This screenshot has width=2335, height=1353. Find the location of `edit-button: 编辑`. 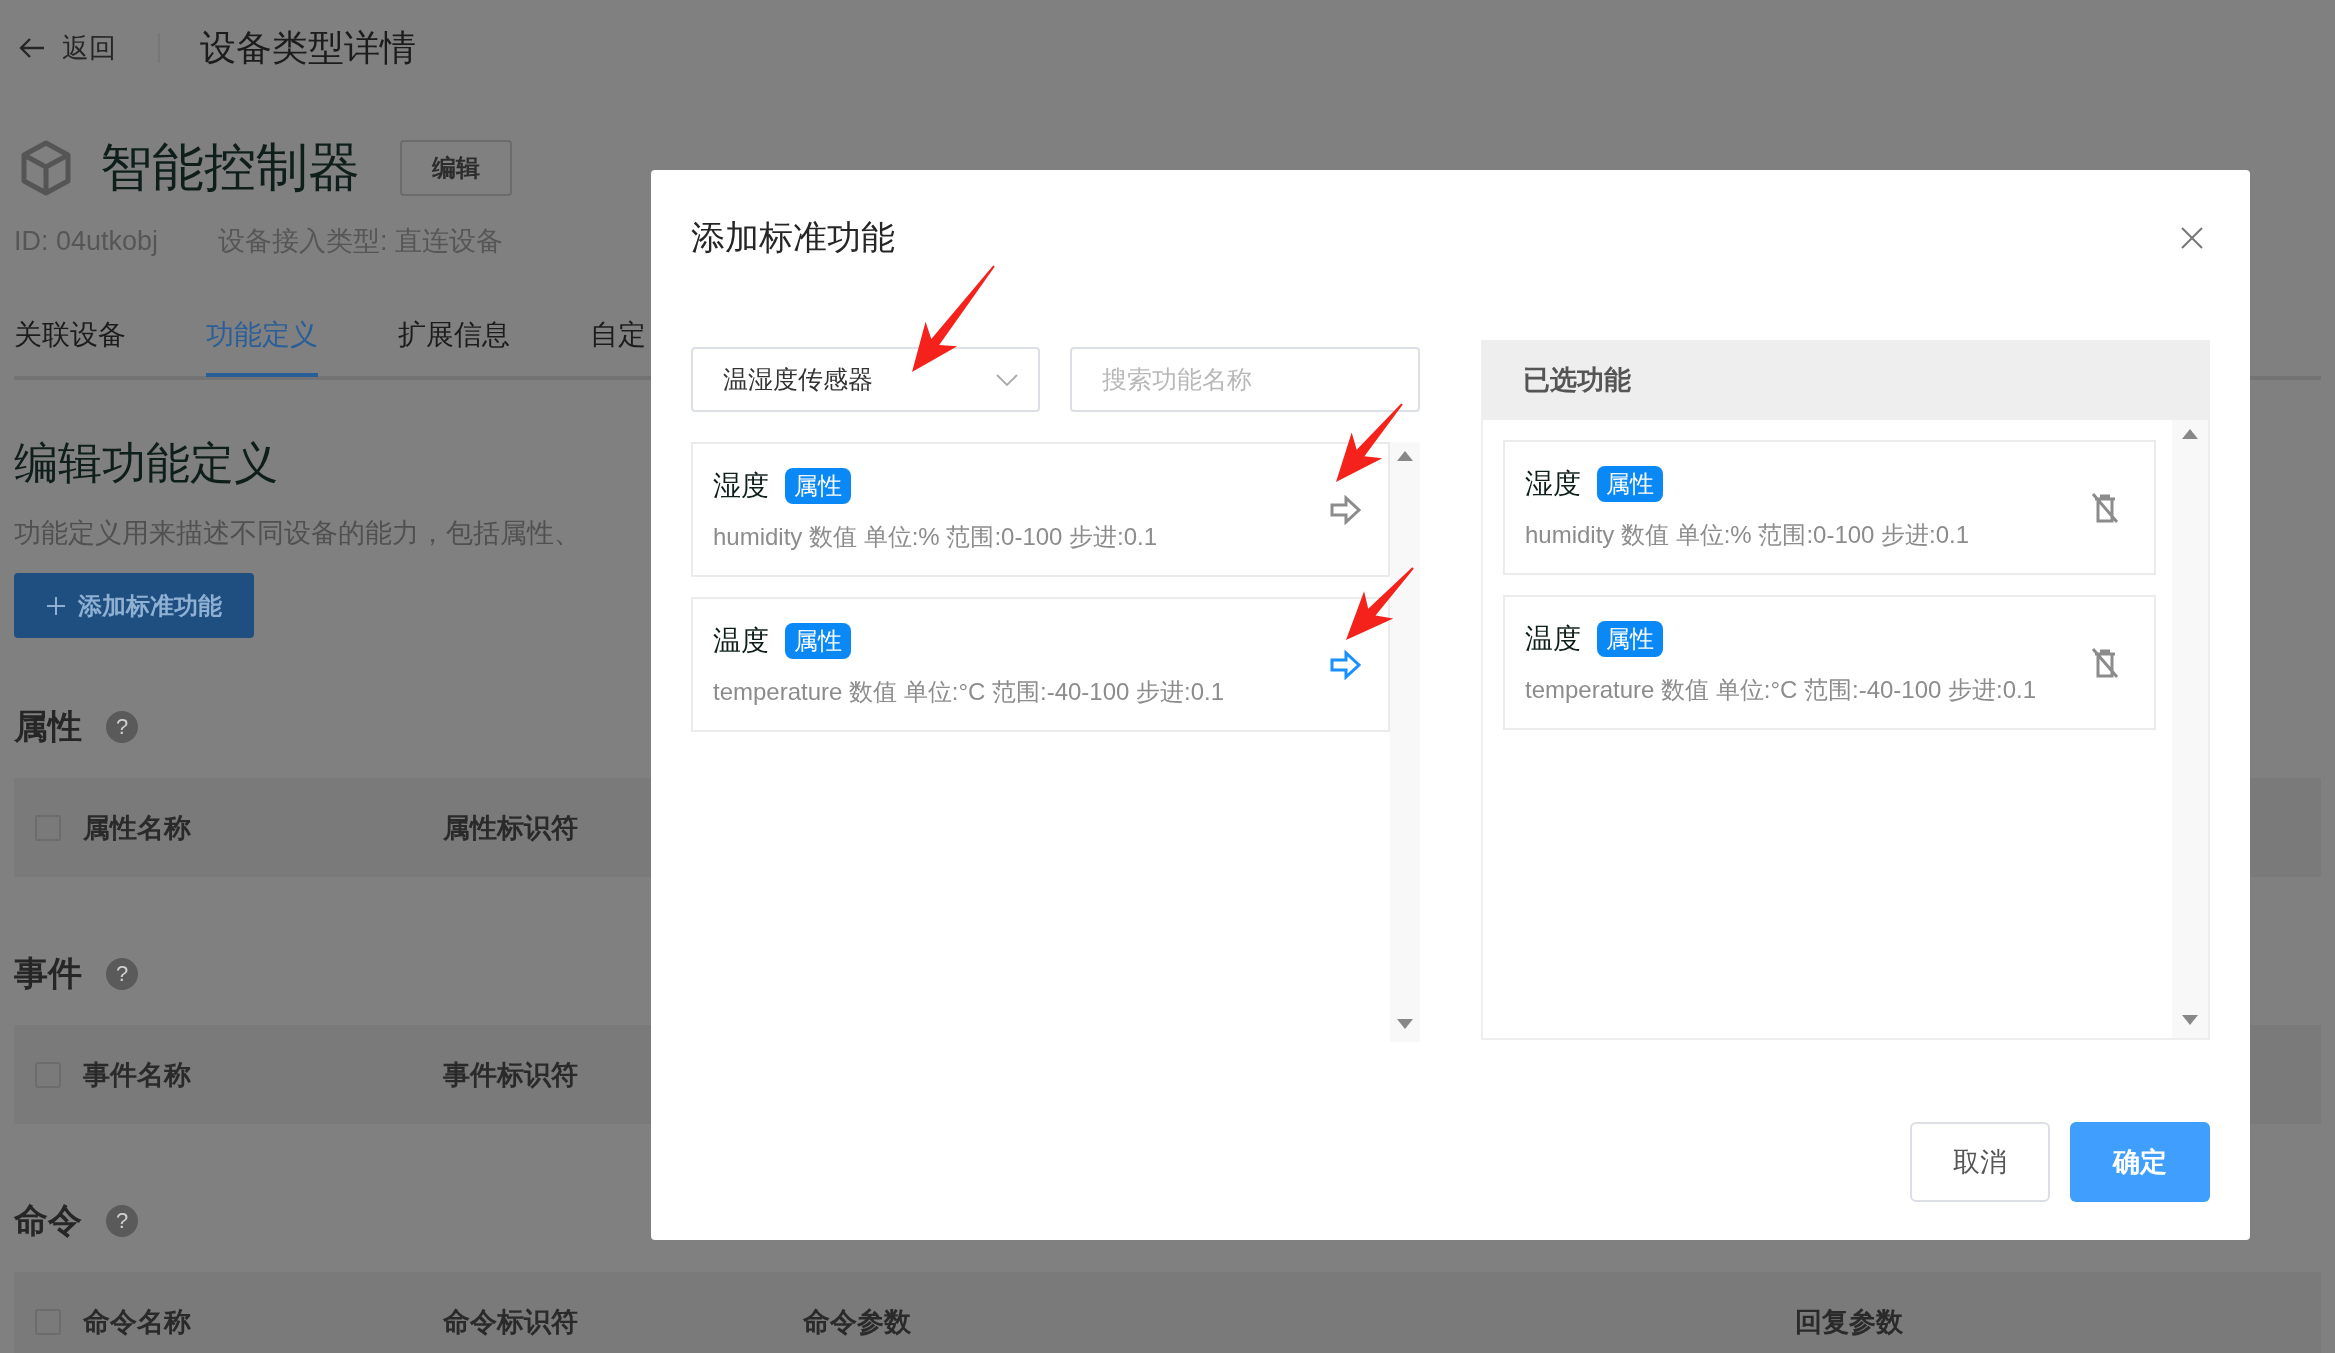

edit-button: 编辑 is located at coordinates (456, 168).